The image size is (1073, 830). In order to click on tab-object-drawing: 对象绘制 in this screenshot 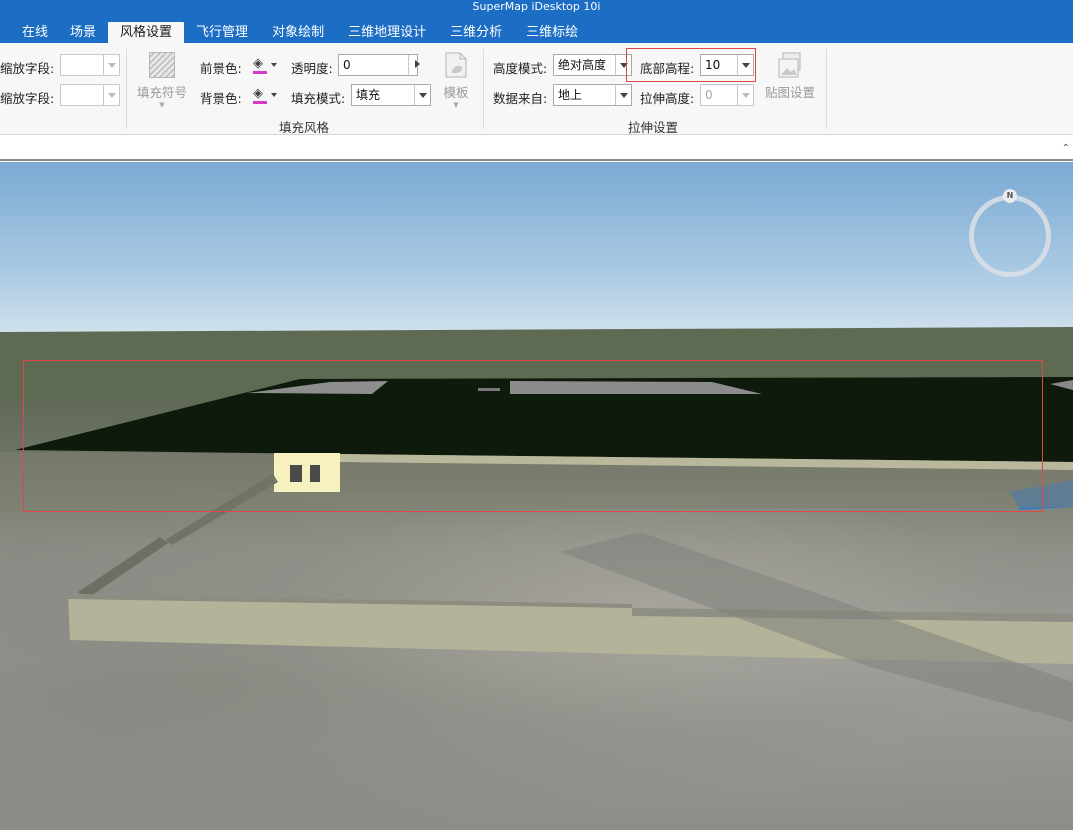, I will do `click(298, 32)`.